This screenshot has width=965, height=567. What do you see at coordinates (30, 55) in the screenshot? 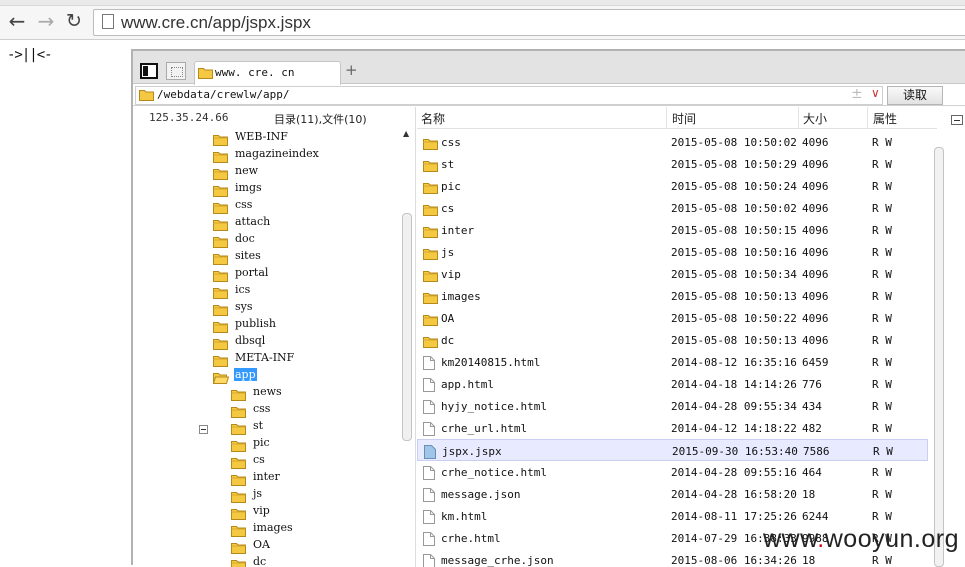
I see `marker-text: ->||<-` at bounding box center [30, 55].